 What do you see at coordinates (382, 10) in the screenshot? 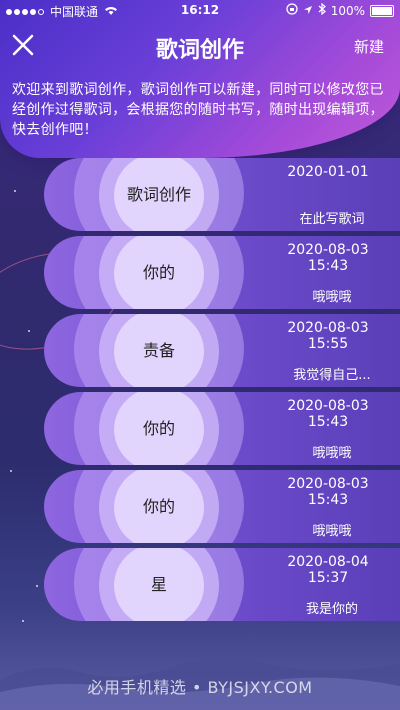
I see `battery-icon` at bounding box center [382, 10].